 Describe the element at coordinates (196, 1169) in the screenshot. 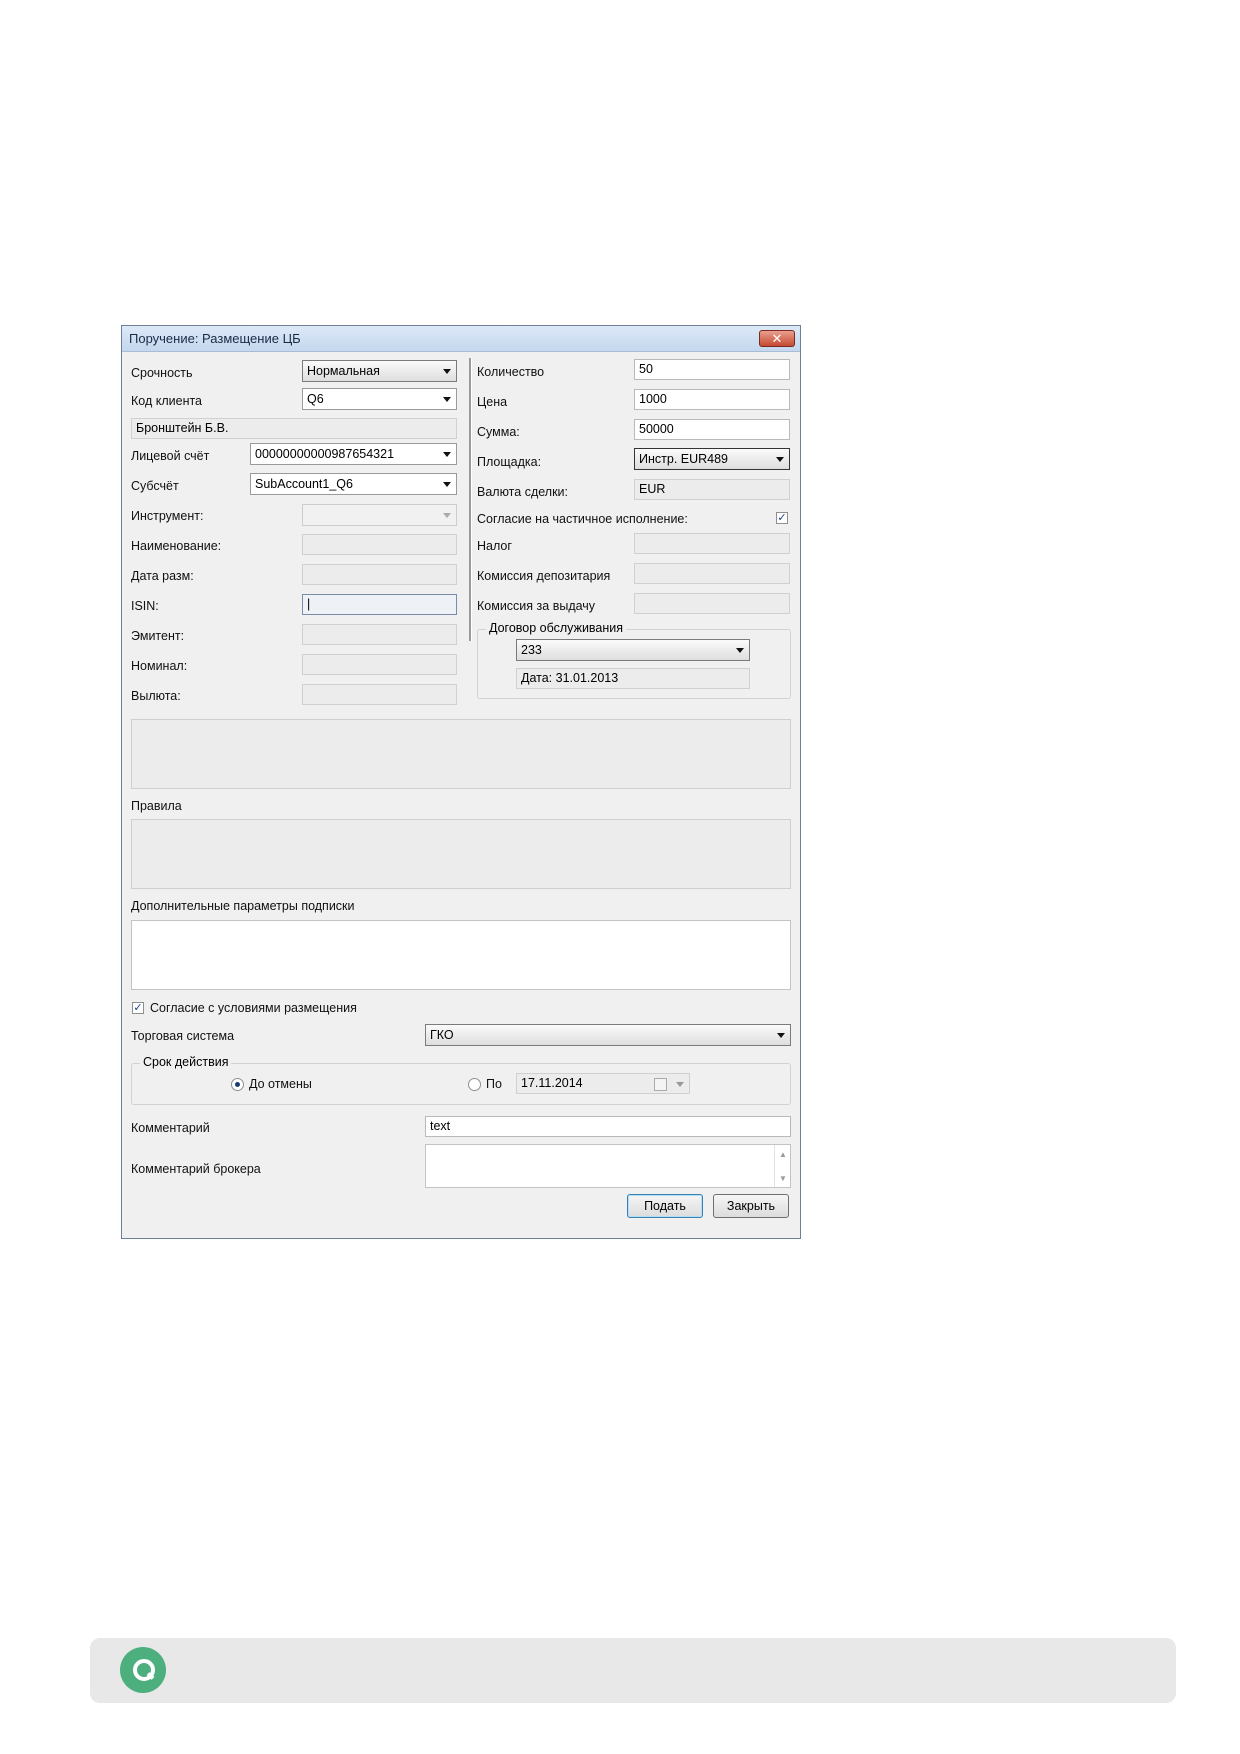

I see `broker-comment-label: Комментарий брокера` at that location.